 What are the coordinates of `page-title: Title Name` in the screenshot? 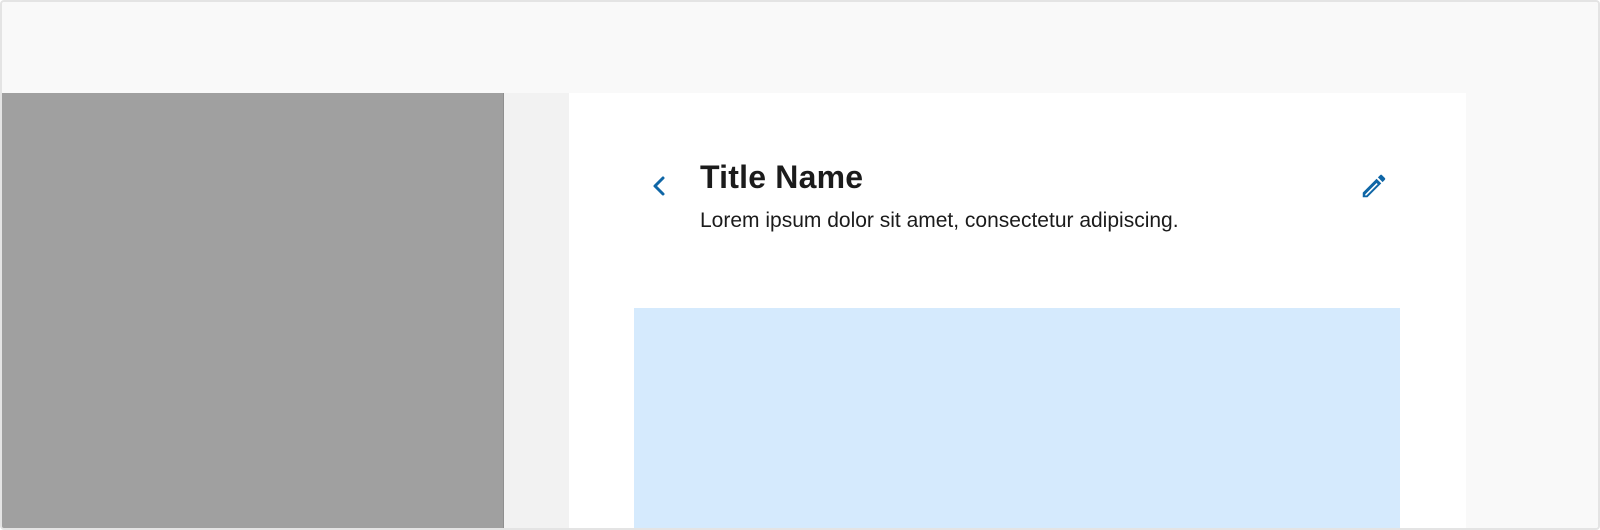 It's located at (782, 177).